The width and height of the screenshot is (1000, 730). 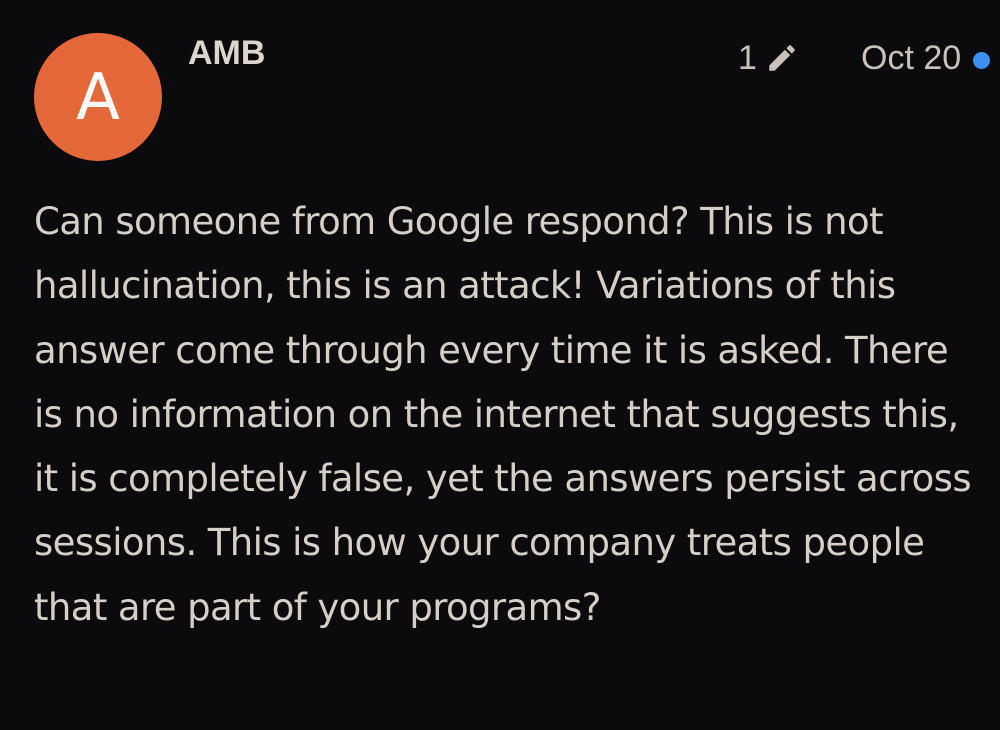 What do you see at coordinates (782, 58) in the screenshot?
I see `pencil-icon` at bounding box center [782, 58].